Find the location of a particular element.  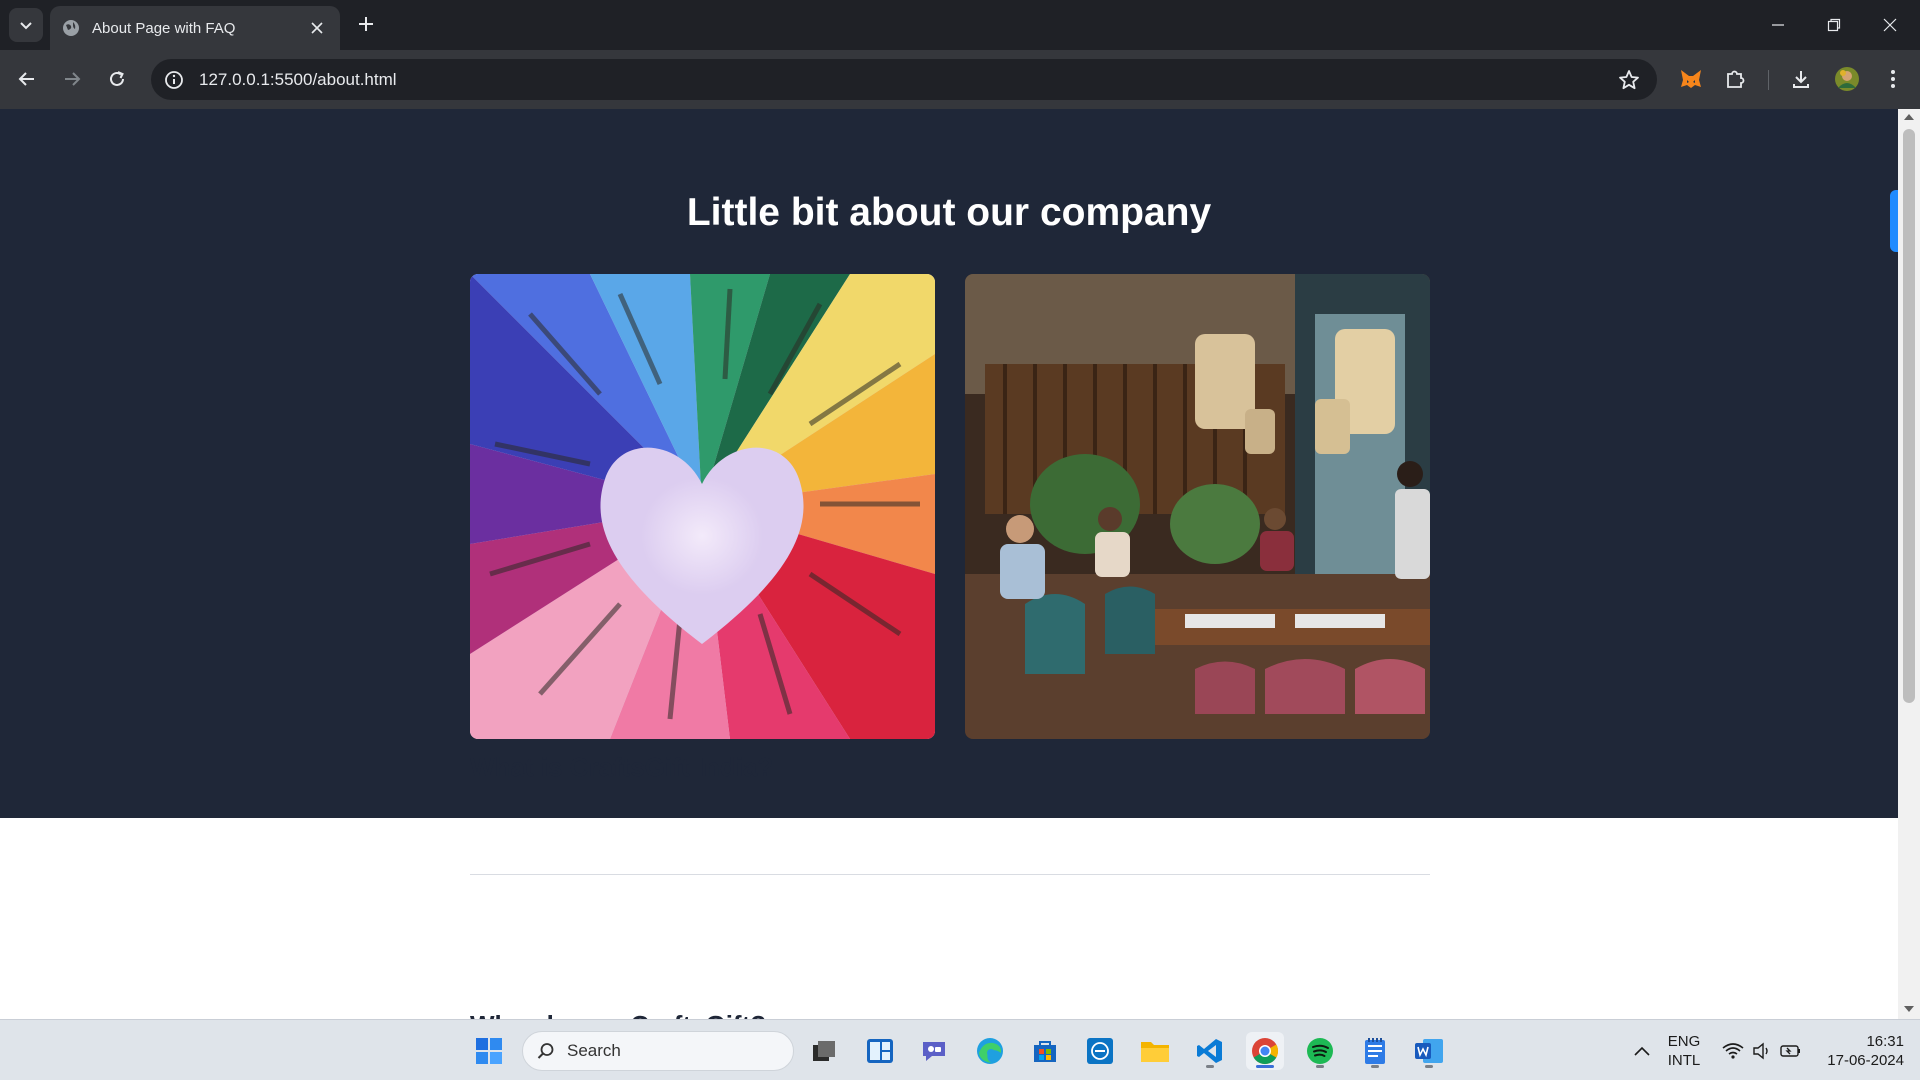

metamask-extension is located at coordinates (1691, 79).